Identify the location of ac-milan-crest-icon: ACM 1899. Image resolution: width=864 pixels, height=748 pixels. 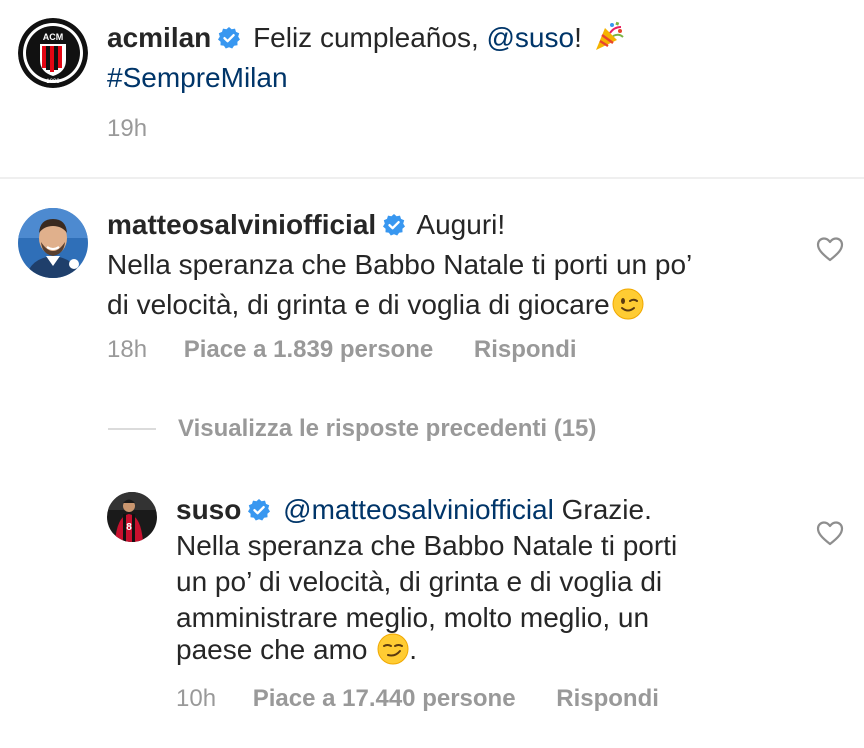
(53, 53).